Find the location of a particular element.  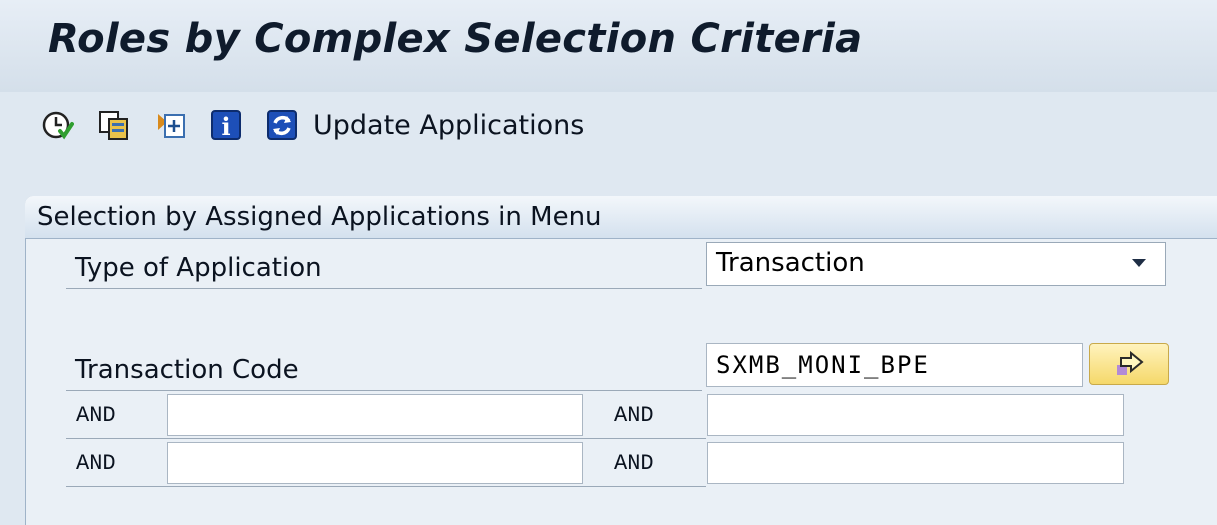

refresh-icon is located at coordinates (282, 125).